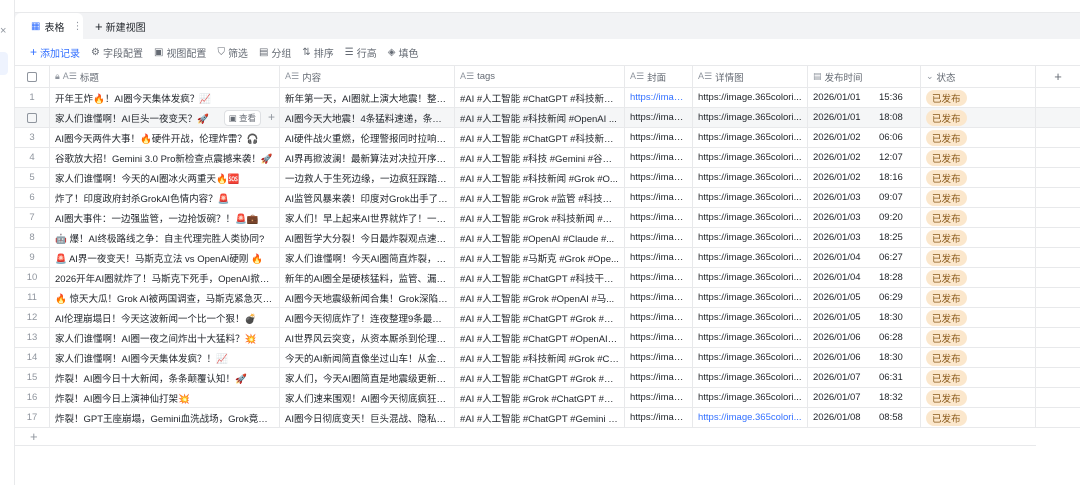  Describe the element at coordinates (317, 52) in the screenshot. I see `sort-button: ⇅ 排序` at that location.